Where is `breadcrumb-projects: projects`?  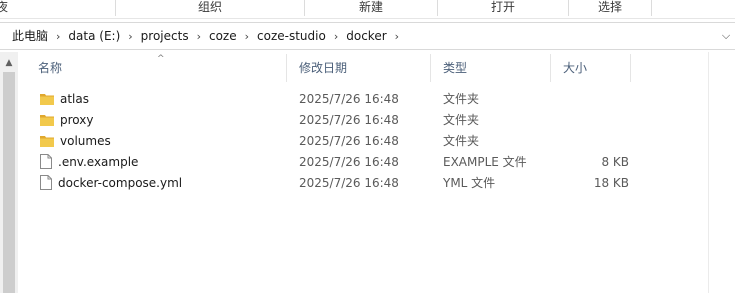
breadcrumb-projects: projects is located at coordinates (165, 36).